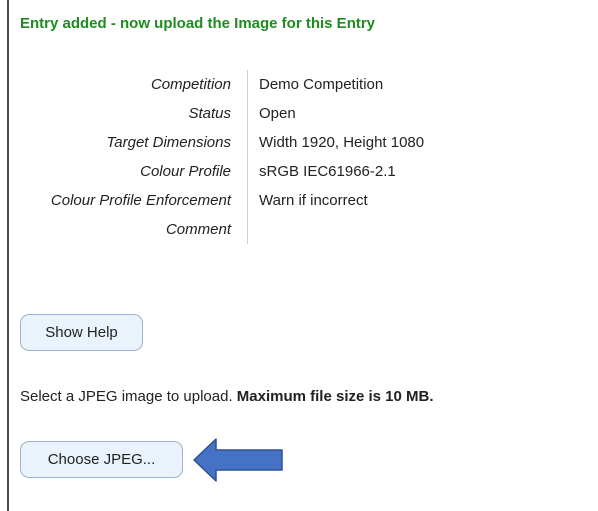 The image size is (598, 511). What do you see at coordinates (321, 84) in the screenshot?
I see `competition-value: Demo Competition` at bounding box center [321, 84].